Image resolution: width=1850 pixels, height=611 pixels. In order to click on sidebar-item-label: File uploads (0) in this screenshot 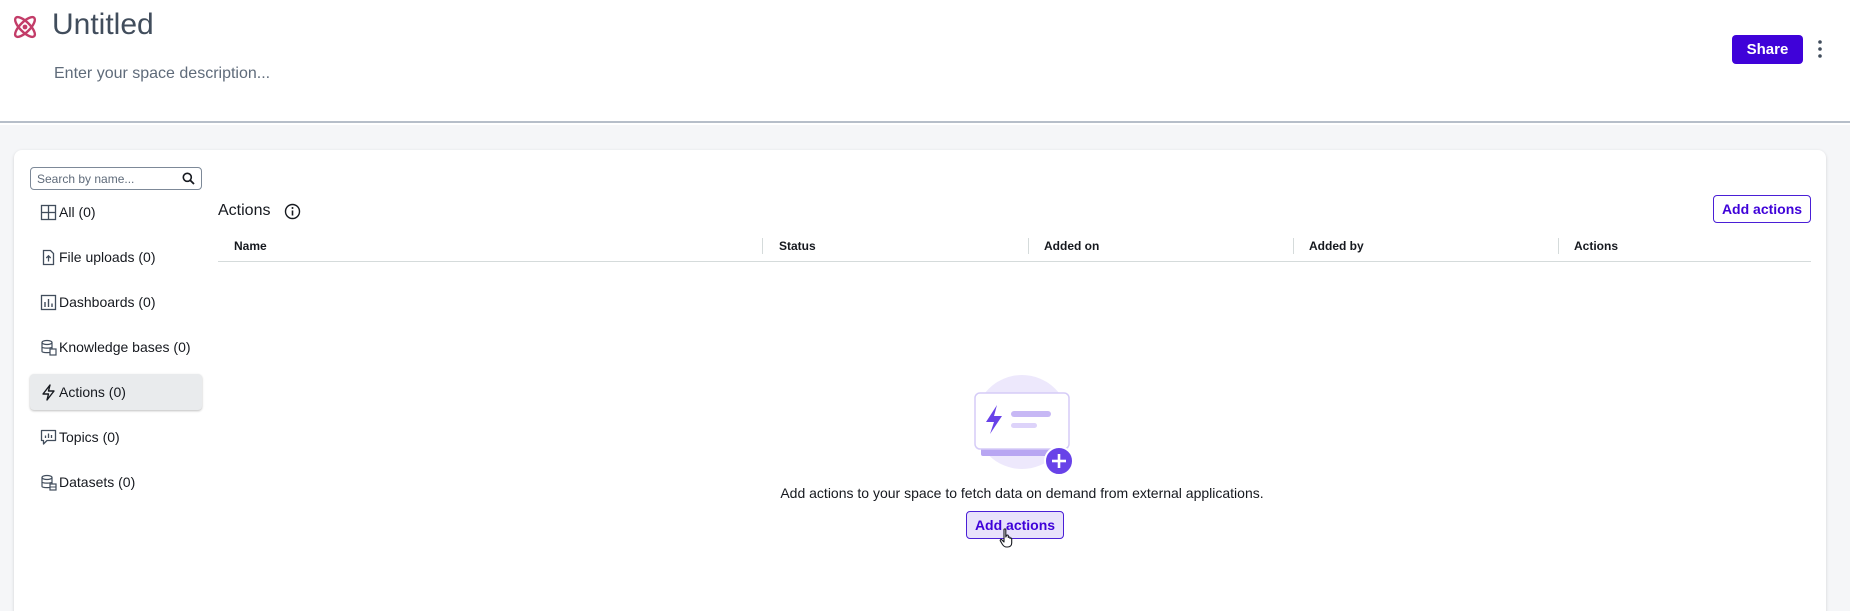, I will do `click(107, 257)`.